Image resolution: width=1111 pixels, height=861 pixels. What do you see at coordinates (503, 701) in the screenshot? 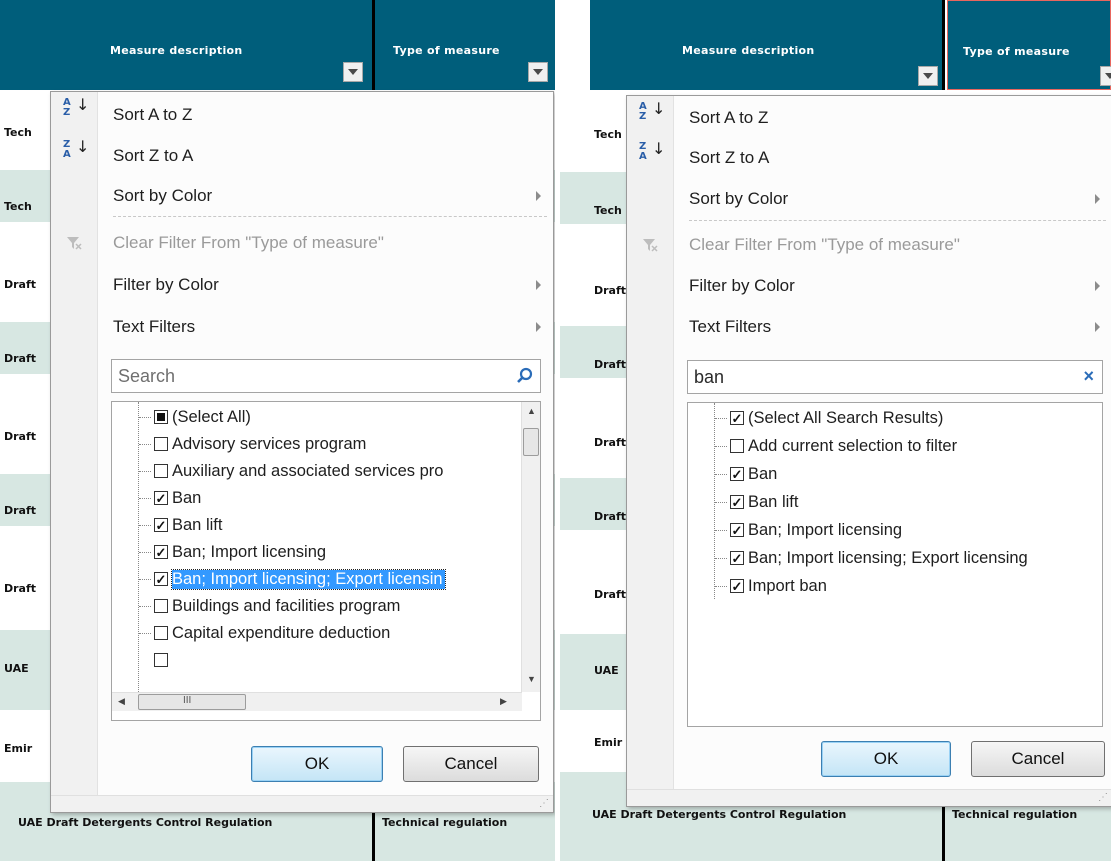
I see `scroll-right-arrow-icon: ▶` at bounding box center [503, 701].